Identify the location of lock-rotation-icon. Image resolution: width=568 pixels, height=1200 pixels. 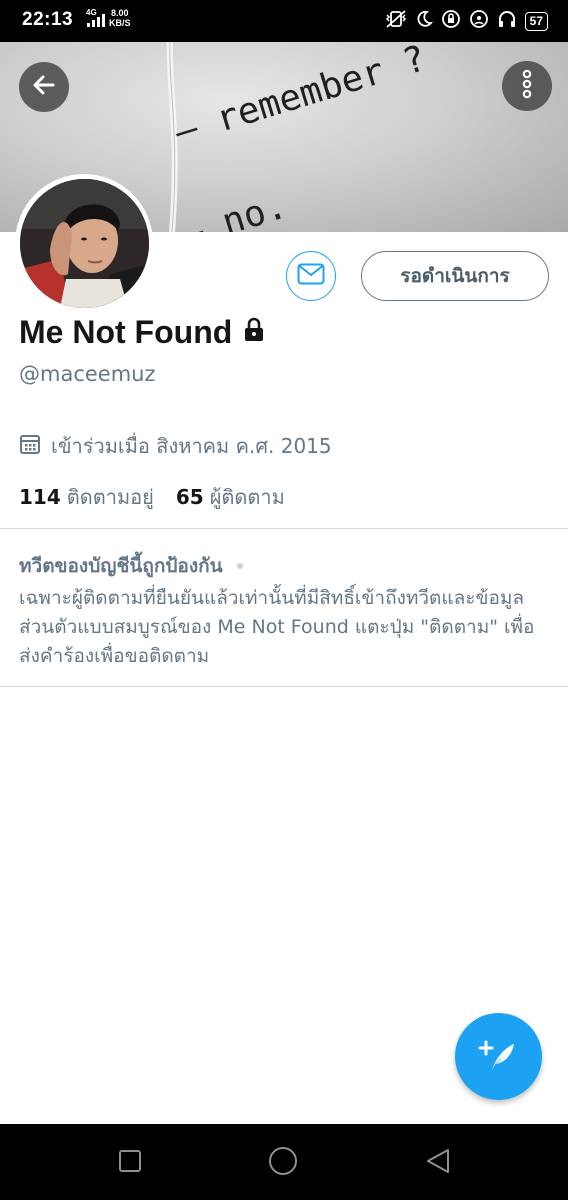
(451, 21).